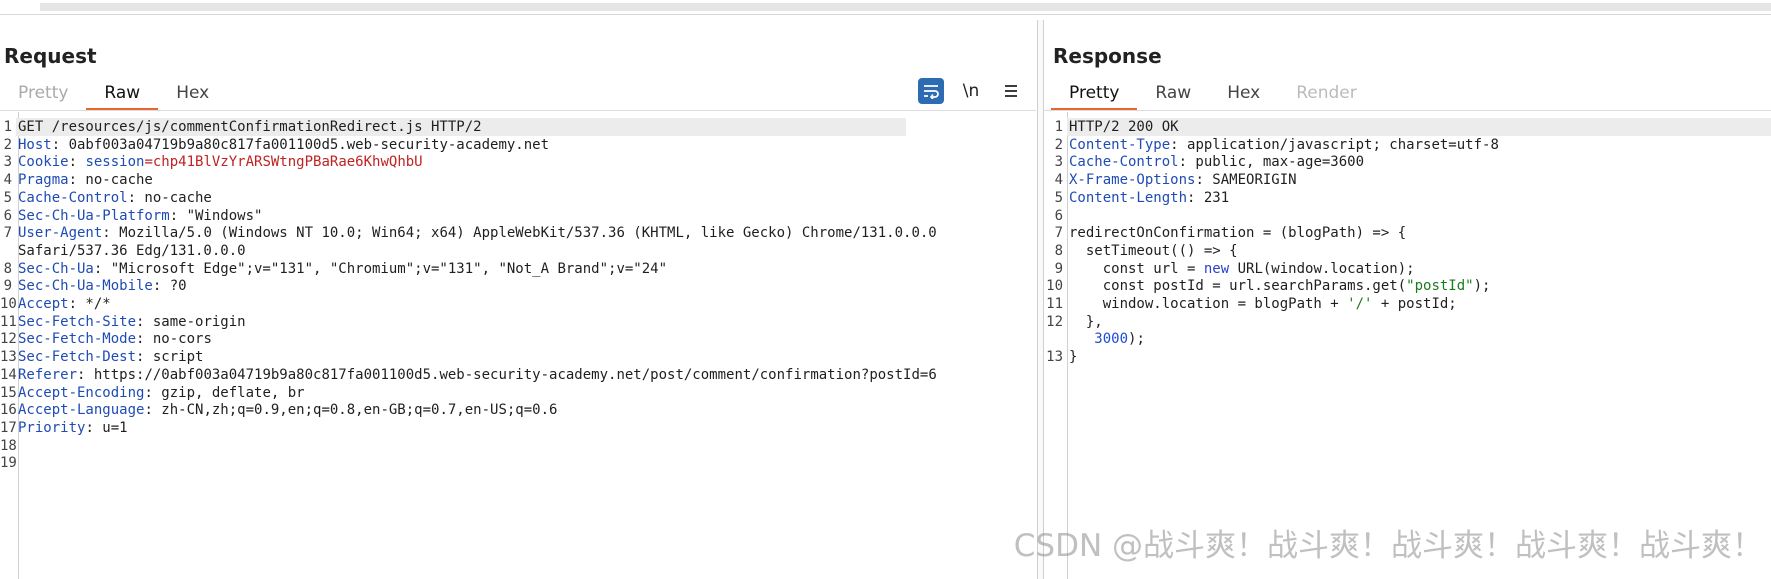  I want to click on response-line-text: redirectOnConfirmation = (blogPath) => {, so click(1237, 233).